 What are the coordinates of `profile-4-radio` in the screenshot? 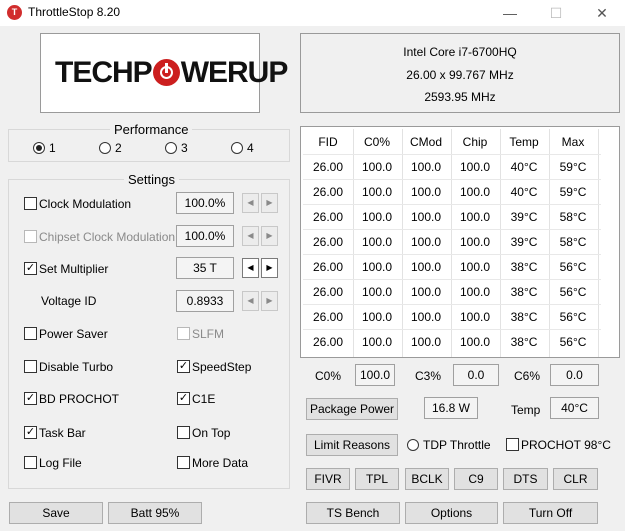 It's located at (237, 148).